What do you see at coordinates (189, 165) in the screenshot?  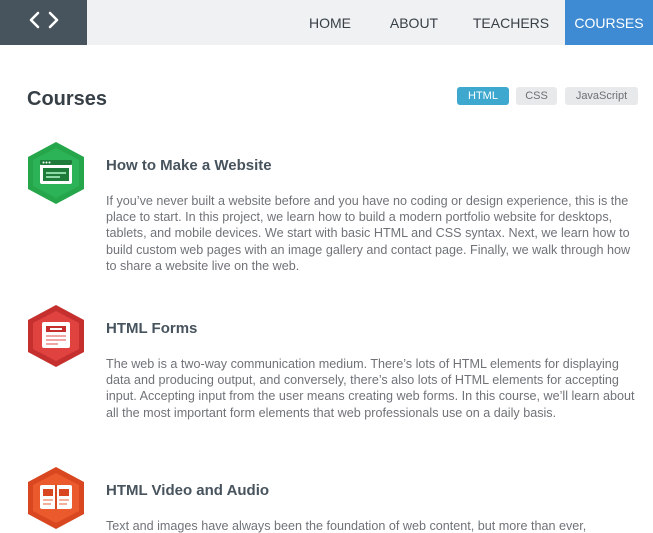 I see `course-title: How to Make a Website` at bounding box center [189, 165].